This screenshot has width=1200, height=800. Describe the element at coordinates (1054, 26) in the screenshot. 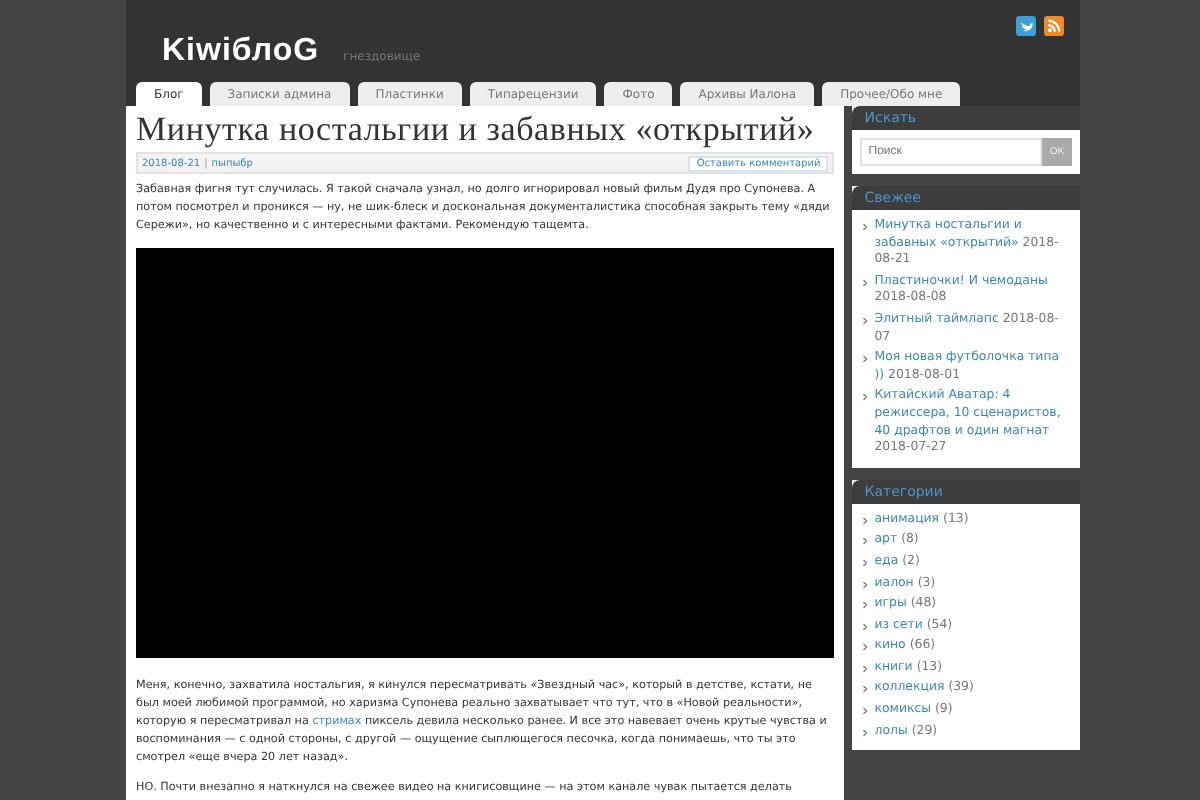

I see `rss-icon` at that location.